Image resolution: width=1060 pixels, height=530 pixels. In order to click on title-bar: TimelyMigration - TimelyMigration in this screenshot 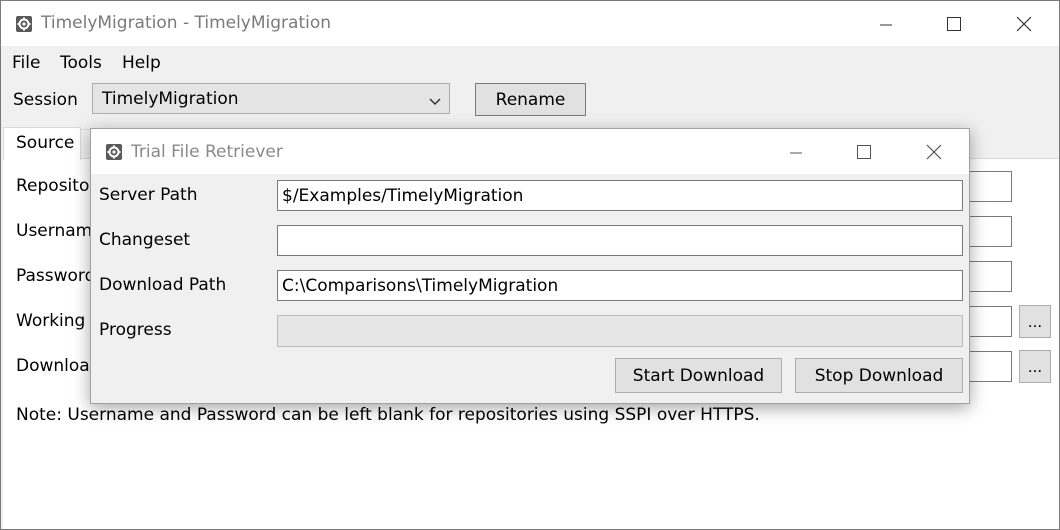, I will do `click(530, 23)`.